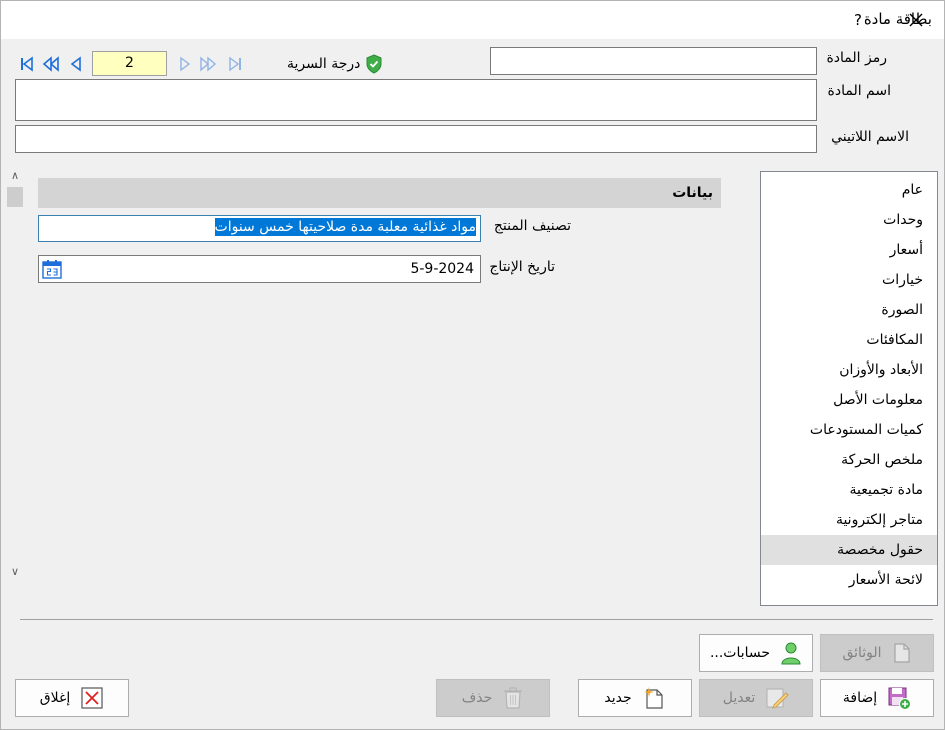  I want to click on side-list-item: الأبعاد والأوزان, so click(849, 370).